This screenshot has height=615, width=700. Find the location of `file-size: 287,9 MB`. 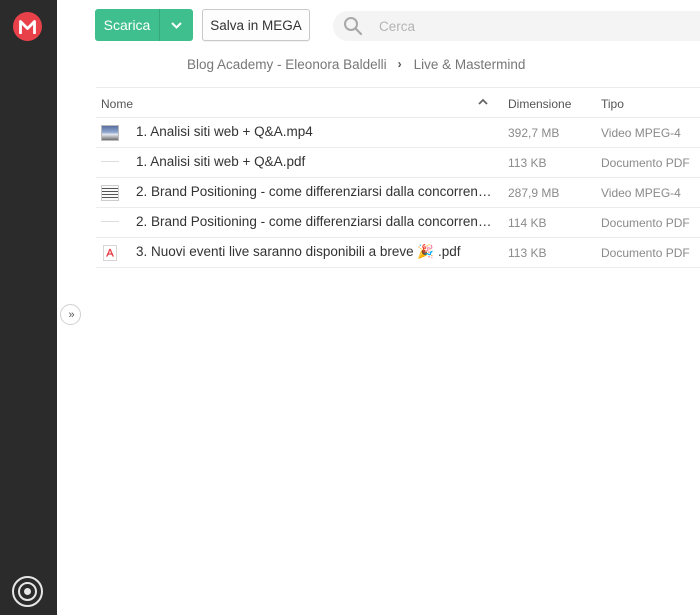

file-size: 287,9 MB is located at coordinates (534, 193).